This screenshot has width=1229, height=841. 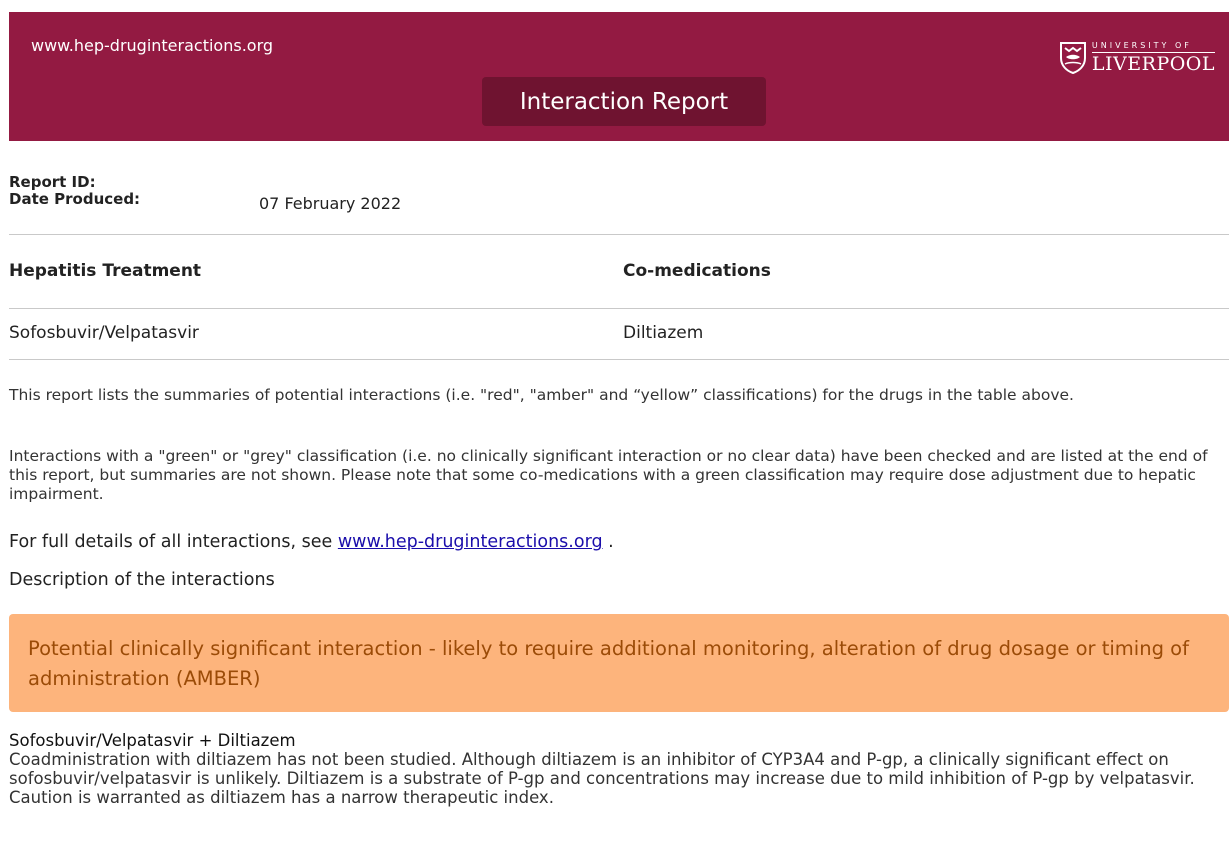 What do you see at coordinates (470, 542) in the screenshot?
I see `website-link: www.hep-druginteractions.org` at bounding box center [470, 542].